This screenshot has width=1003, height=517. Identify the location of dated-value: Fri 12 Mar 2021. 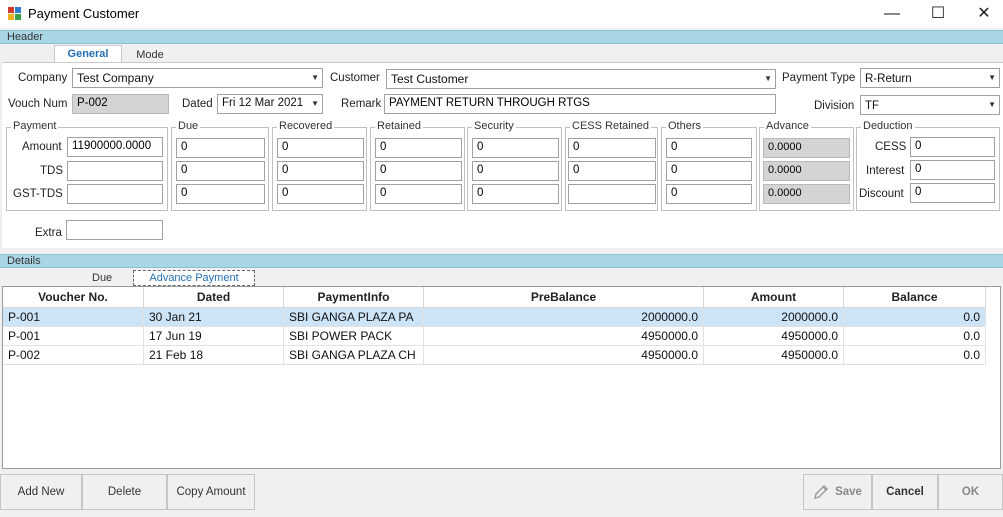
(263, 103).